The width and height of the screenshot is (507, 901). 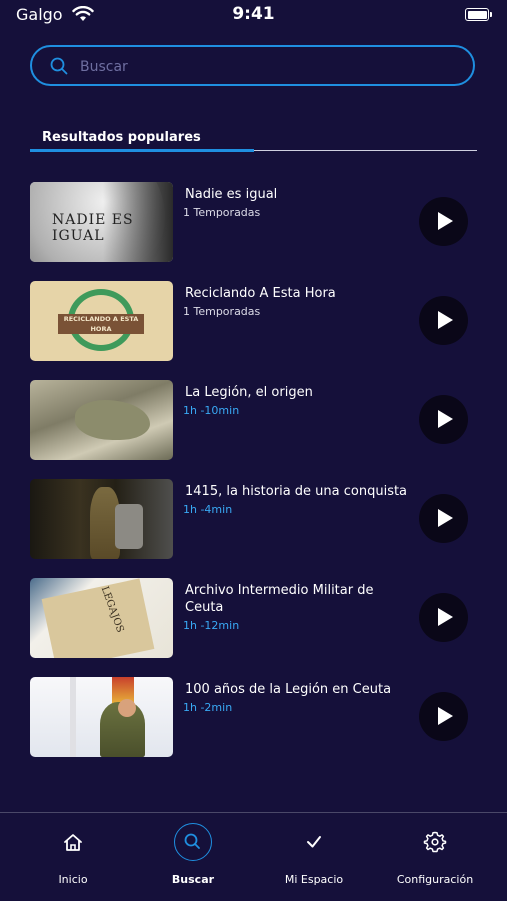 What do you see at coordinates (253, 717) in the screenshot?
I see `result-item: 100 años de la Legión en Ceuta 1h -2min` at bounding box center [253, 717].